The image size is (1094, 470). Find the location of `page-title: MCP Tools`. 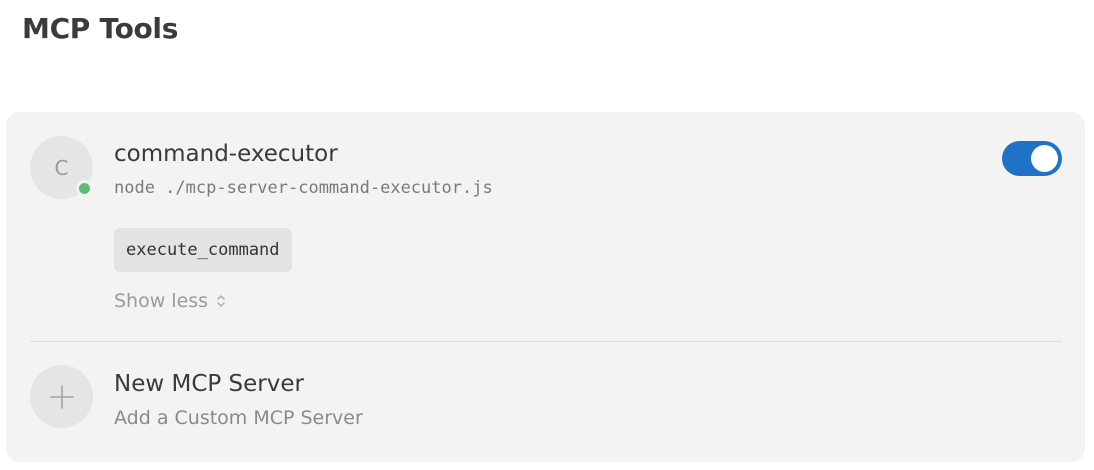

page-title: MCP Tools is located at coordinates (100, 28).